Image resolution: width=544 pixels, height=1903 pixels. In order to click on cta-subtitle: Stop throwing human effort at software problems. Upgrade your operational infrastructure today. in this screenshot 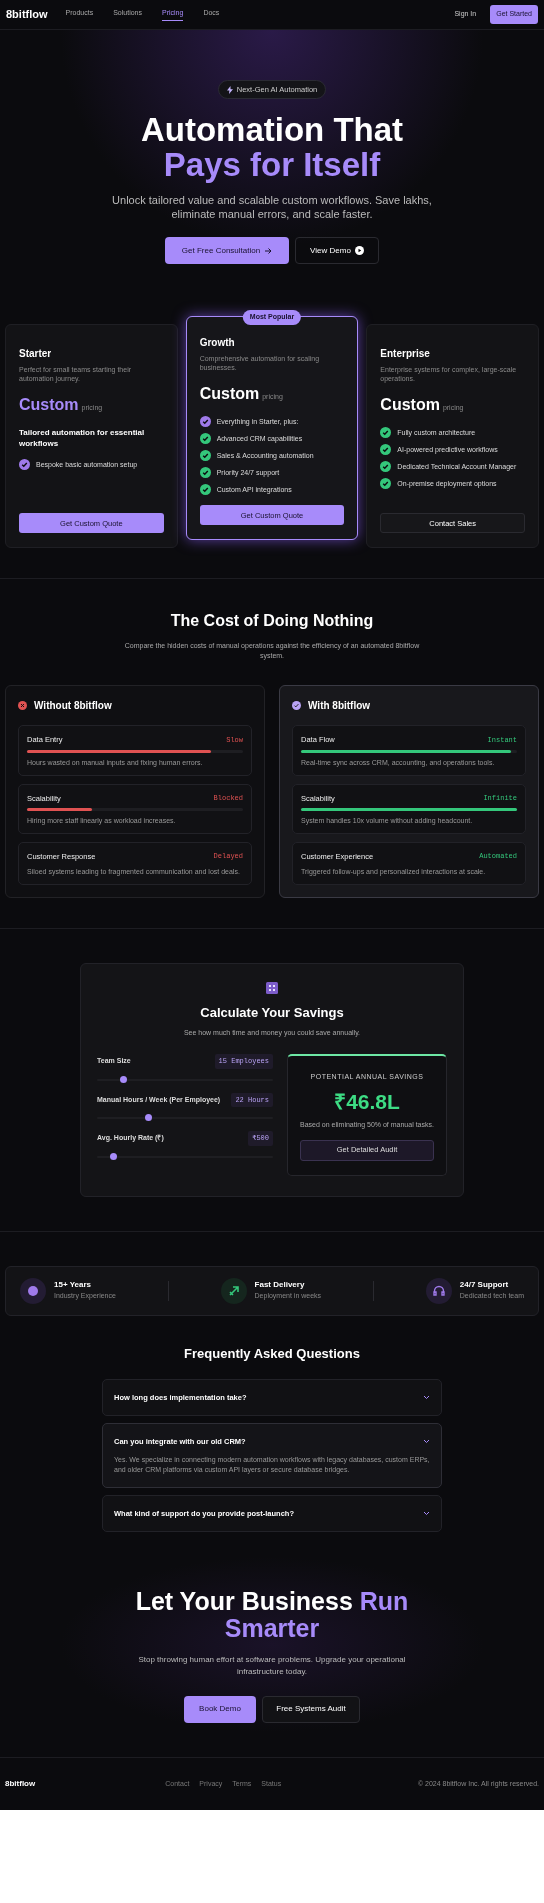, I will do `click(272, 1665)`.